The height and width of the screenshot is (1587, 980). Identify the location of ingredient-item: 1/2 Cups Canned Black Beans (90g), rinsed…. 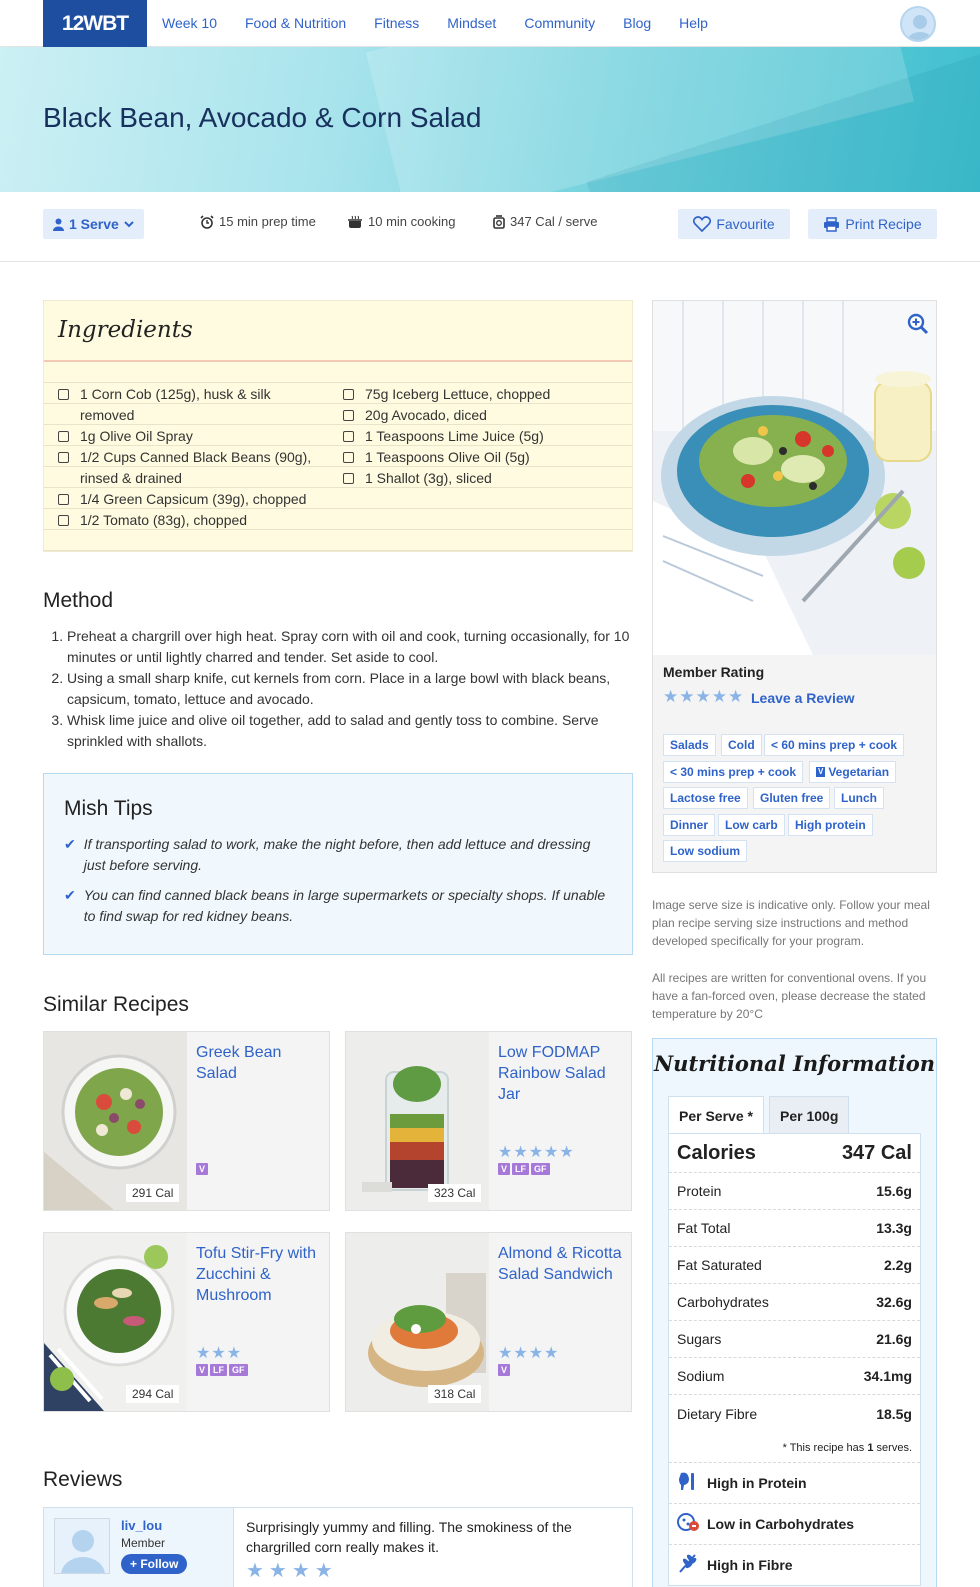
(193, 468).